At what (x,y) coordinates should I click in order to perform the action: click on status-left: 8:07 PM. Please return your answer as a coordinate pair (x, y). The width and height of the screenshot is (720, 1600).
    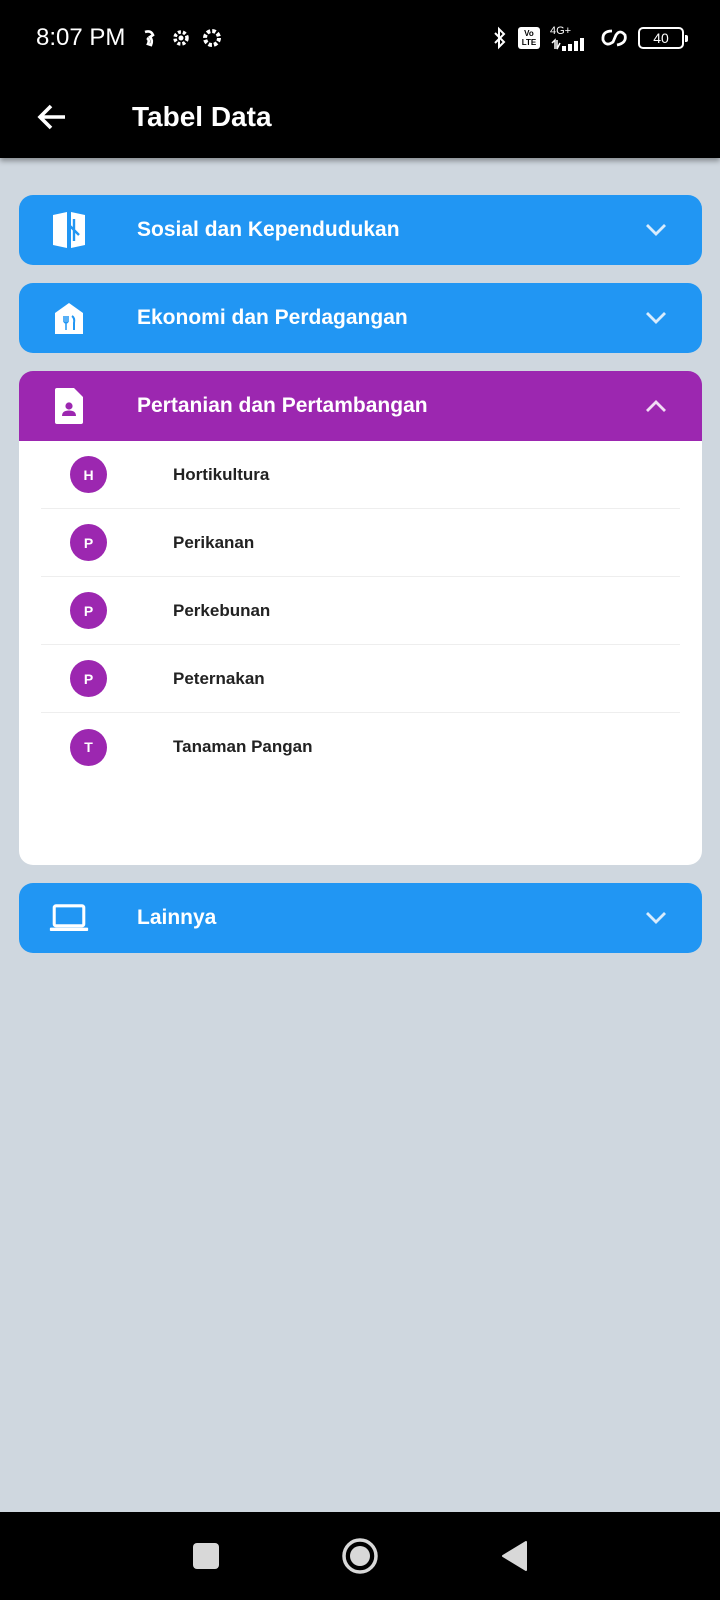
    Looking at the image, I should click on (129, 38).